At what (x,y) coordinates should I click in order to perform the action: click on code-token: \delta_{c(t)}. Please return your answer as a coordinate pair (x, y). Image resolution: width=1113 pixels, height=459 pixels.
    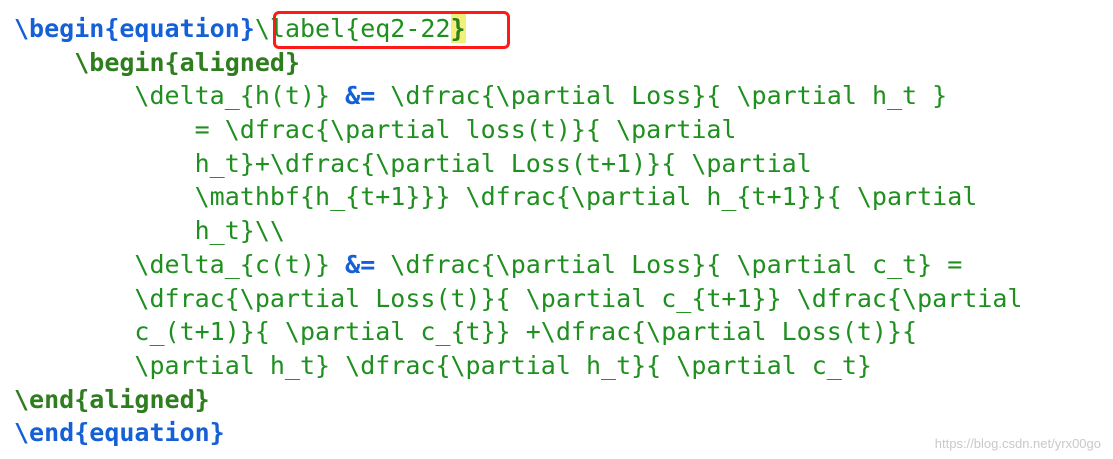
    Looking at the image, I should click on (240, 264).